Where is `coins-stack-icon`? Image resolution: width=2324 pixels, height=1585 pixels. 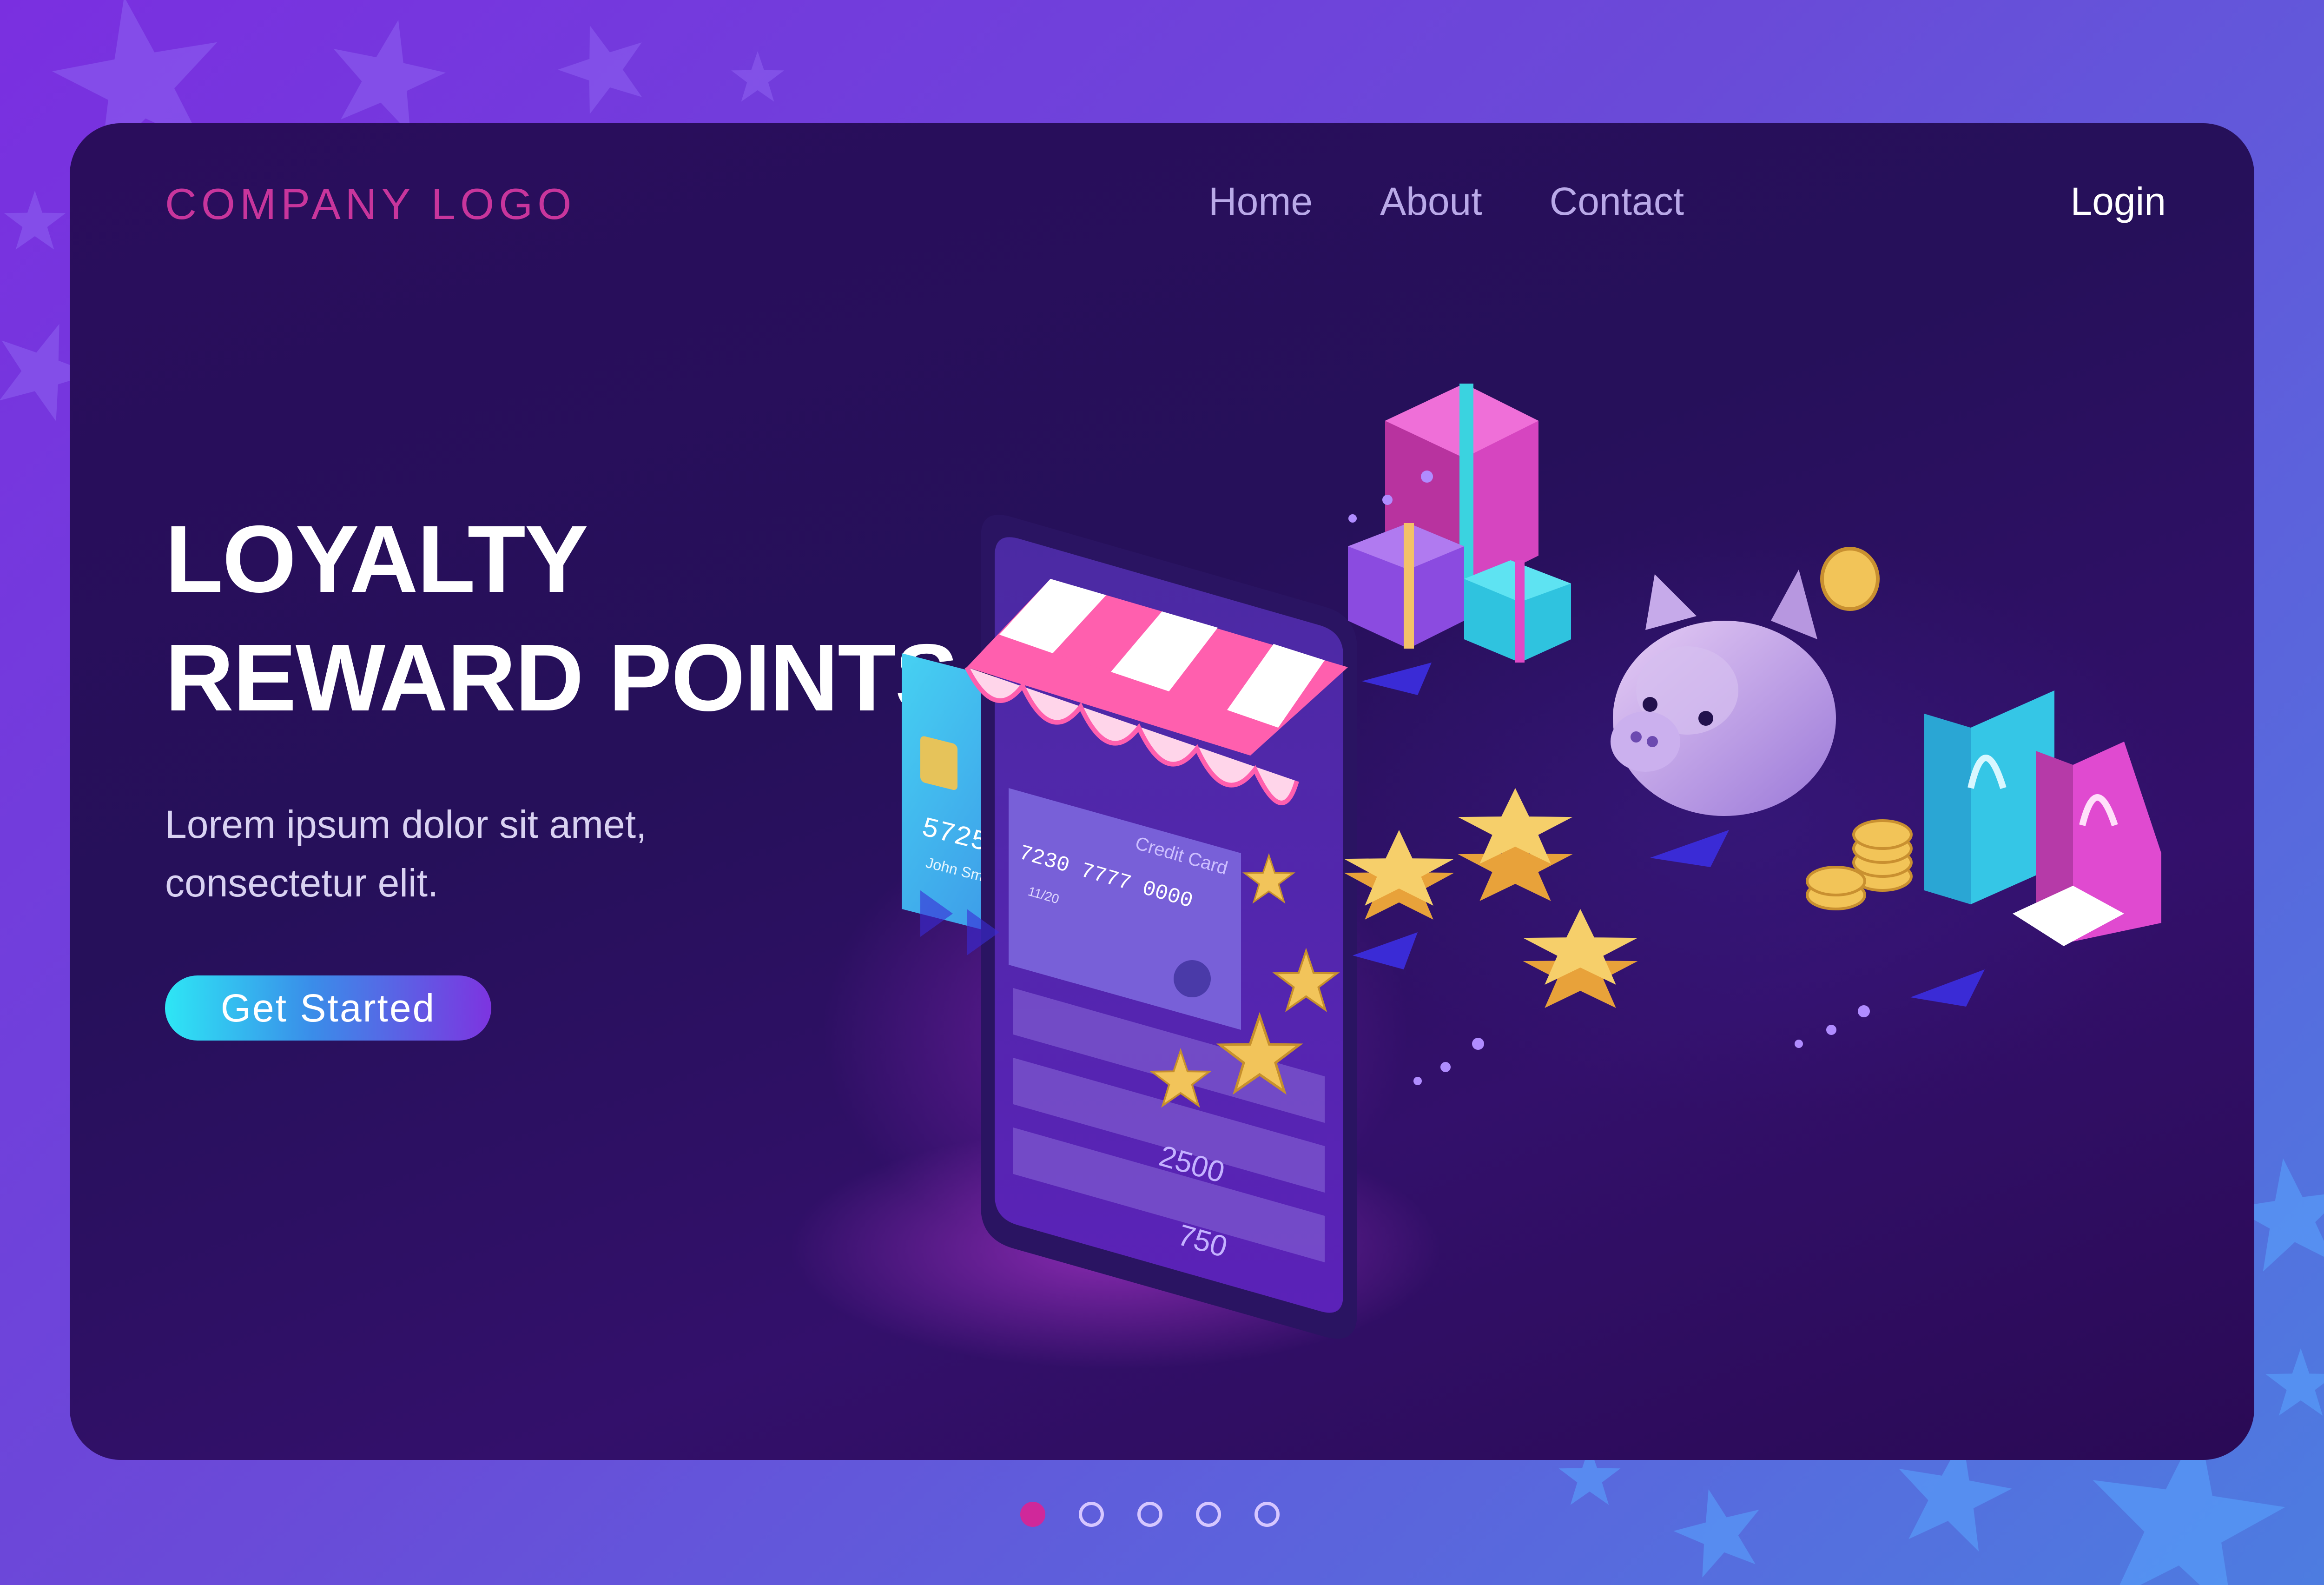 coins-stack-icon is located at coordinates (1859, 865).